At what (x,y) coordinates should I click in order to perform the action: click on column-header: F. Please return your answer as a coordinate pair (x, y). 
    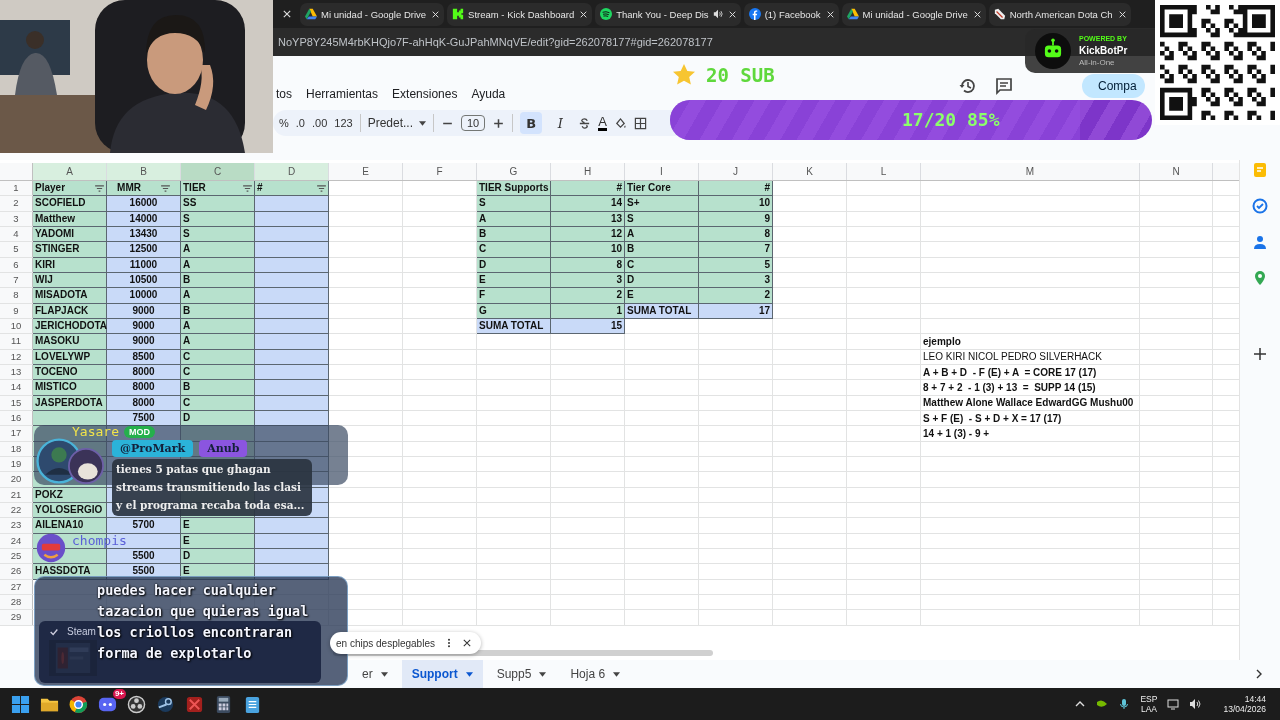
    Looking at the image, I should click on (440, 171).